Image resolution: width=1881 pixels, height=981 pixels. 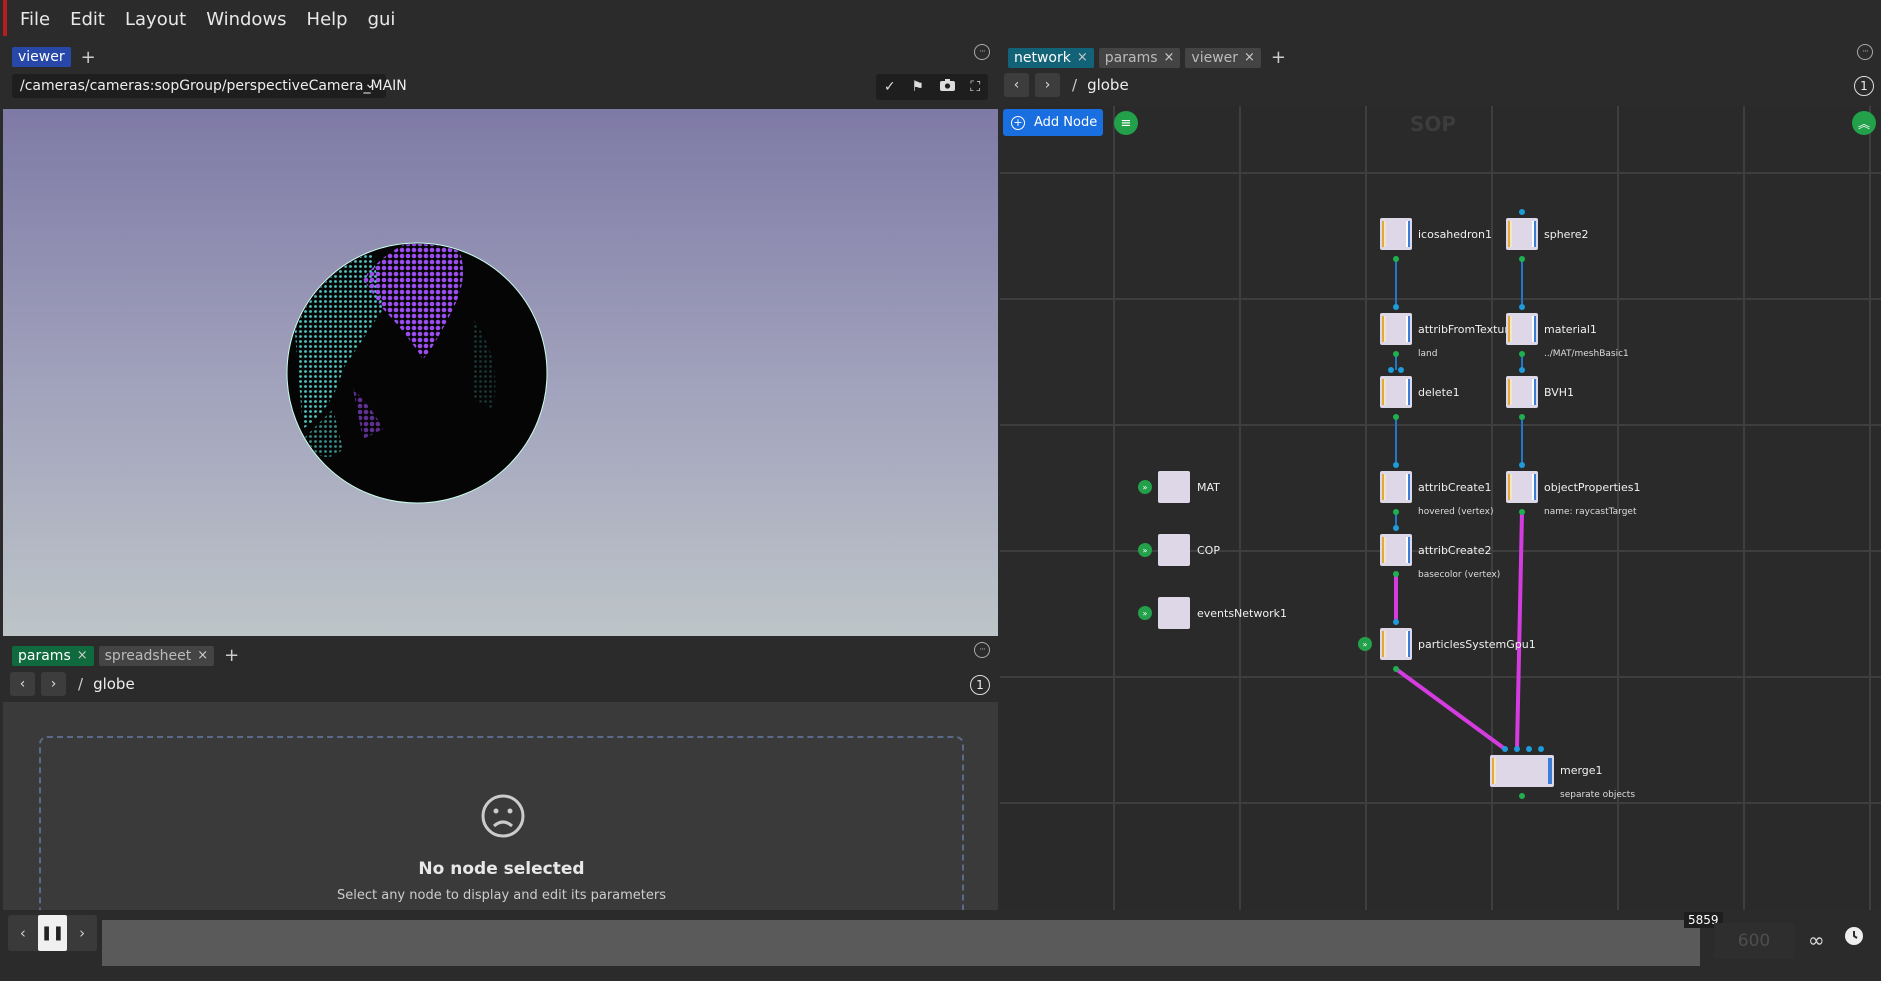 What do you see at coordinates (1174, 487) in the screenshot?
I see `node-MAT` at bounding box center [1174, 487].